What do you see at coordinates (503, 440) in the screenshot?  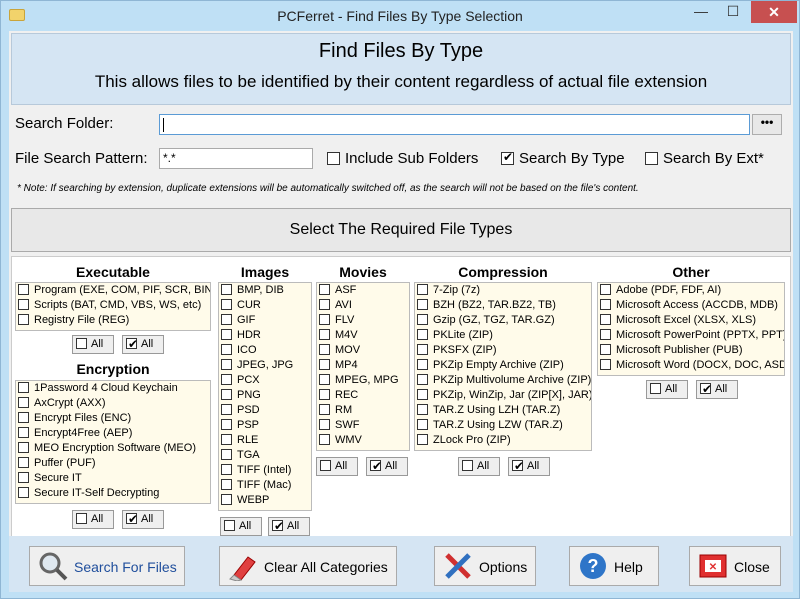 I see `file-type-checkbox: ZLock Pro (ZIP)` at bounding box center [503, 440].